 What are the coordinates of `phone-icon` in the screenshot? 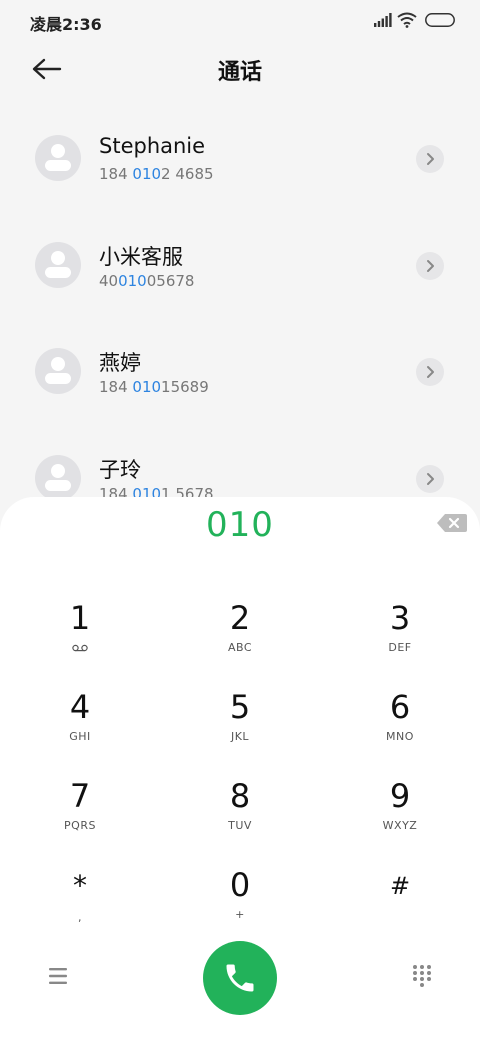 It's located at (240, 978).